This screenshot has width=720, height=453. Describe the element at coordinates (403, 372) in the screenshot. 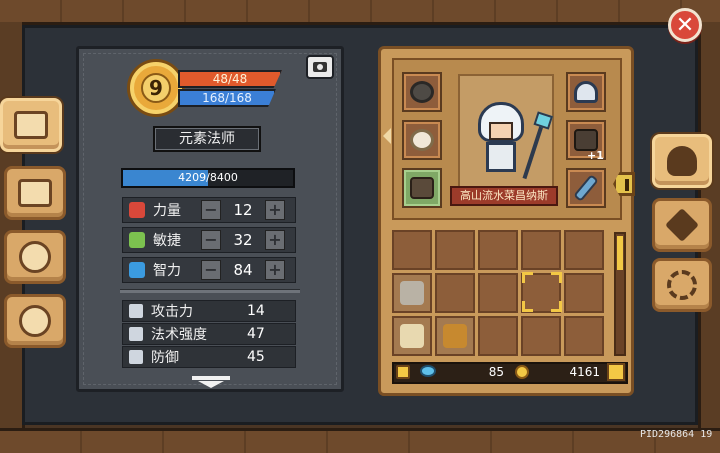

I see `bag-icon` at that location.